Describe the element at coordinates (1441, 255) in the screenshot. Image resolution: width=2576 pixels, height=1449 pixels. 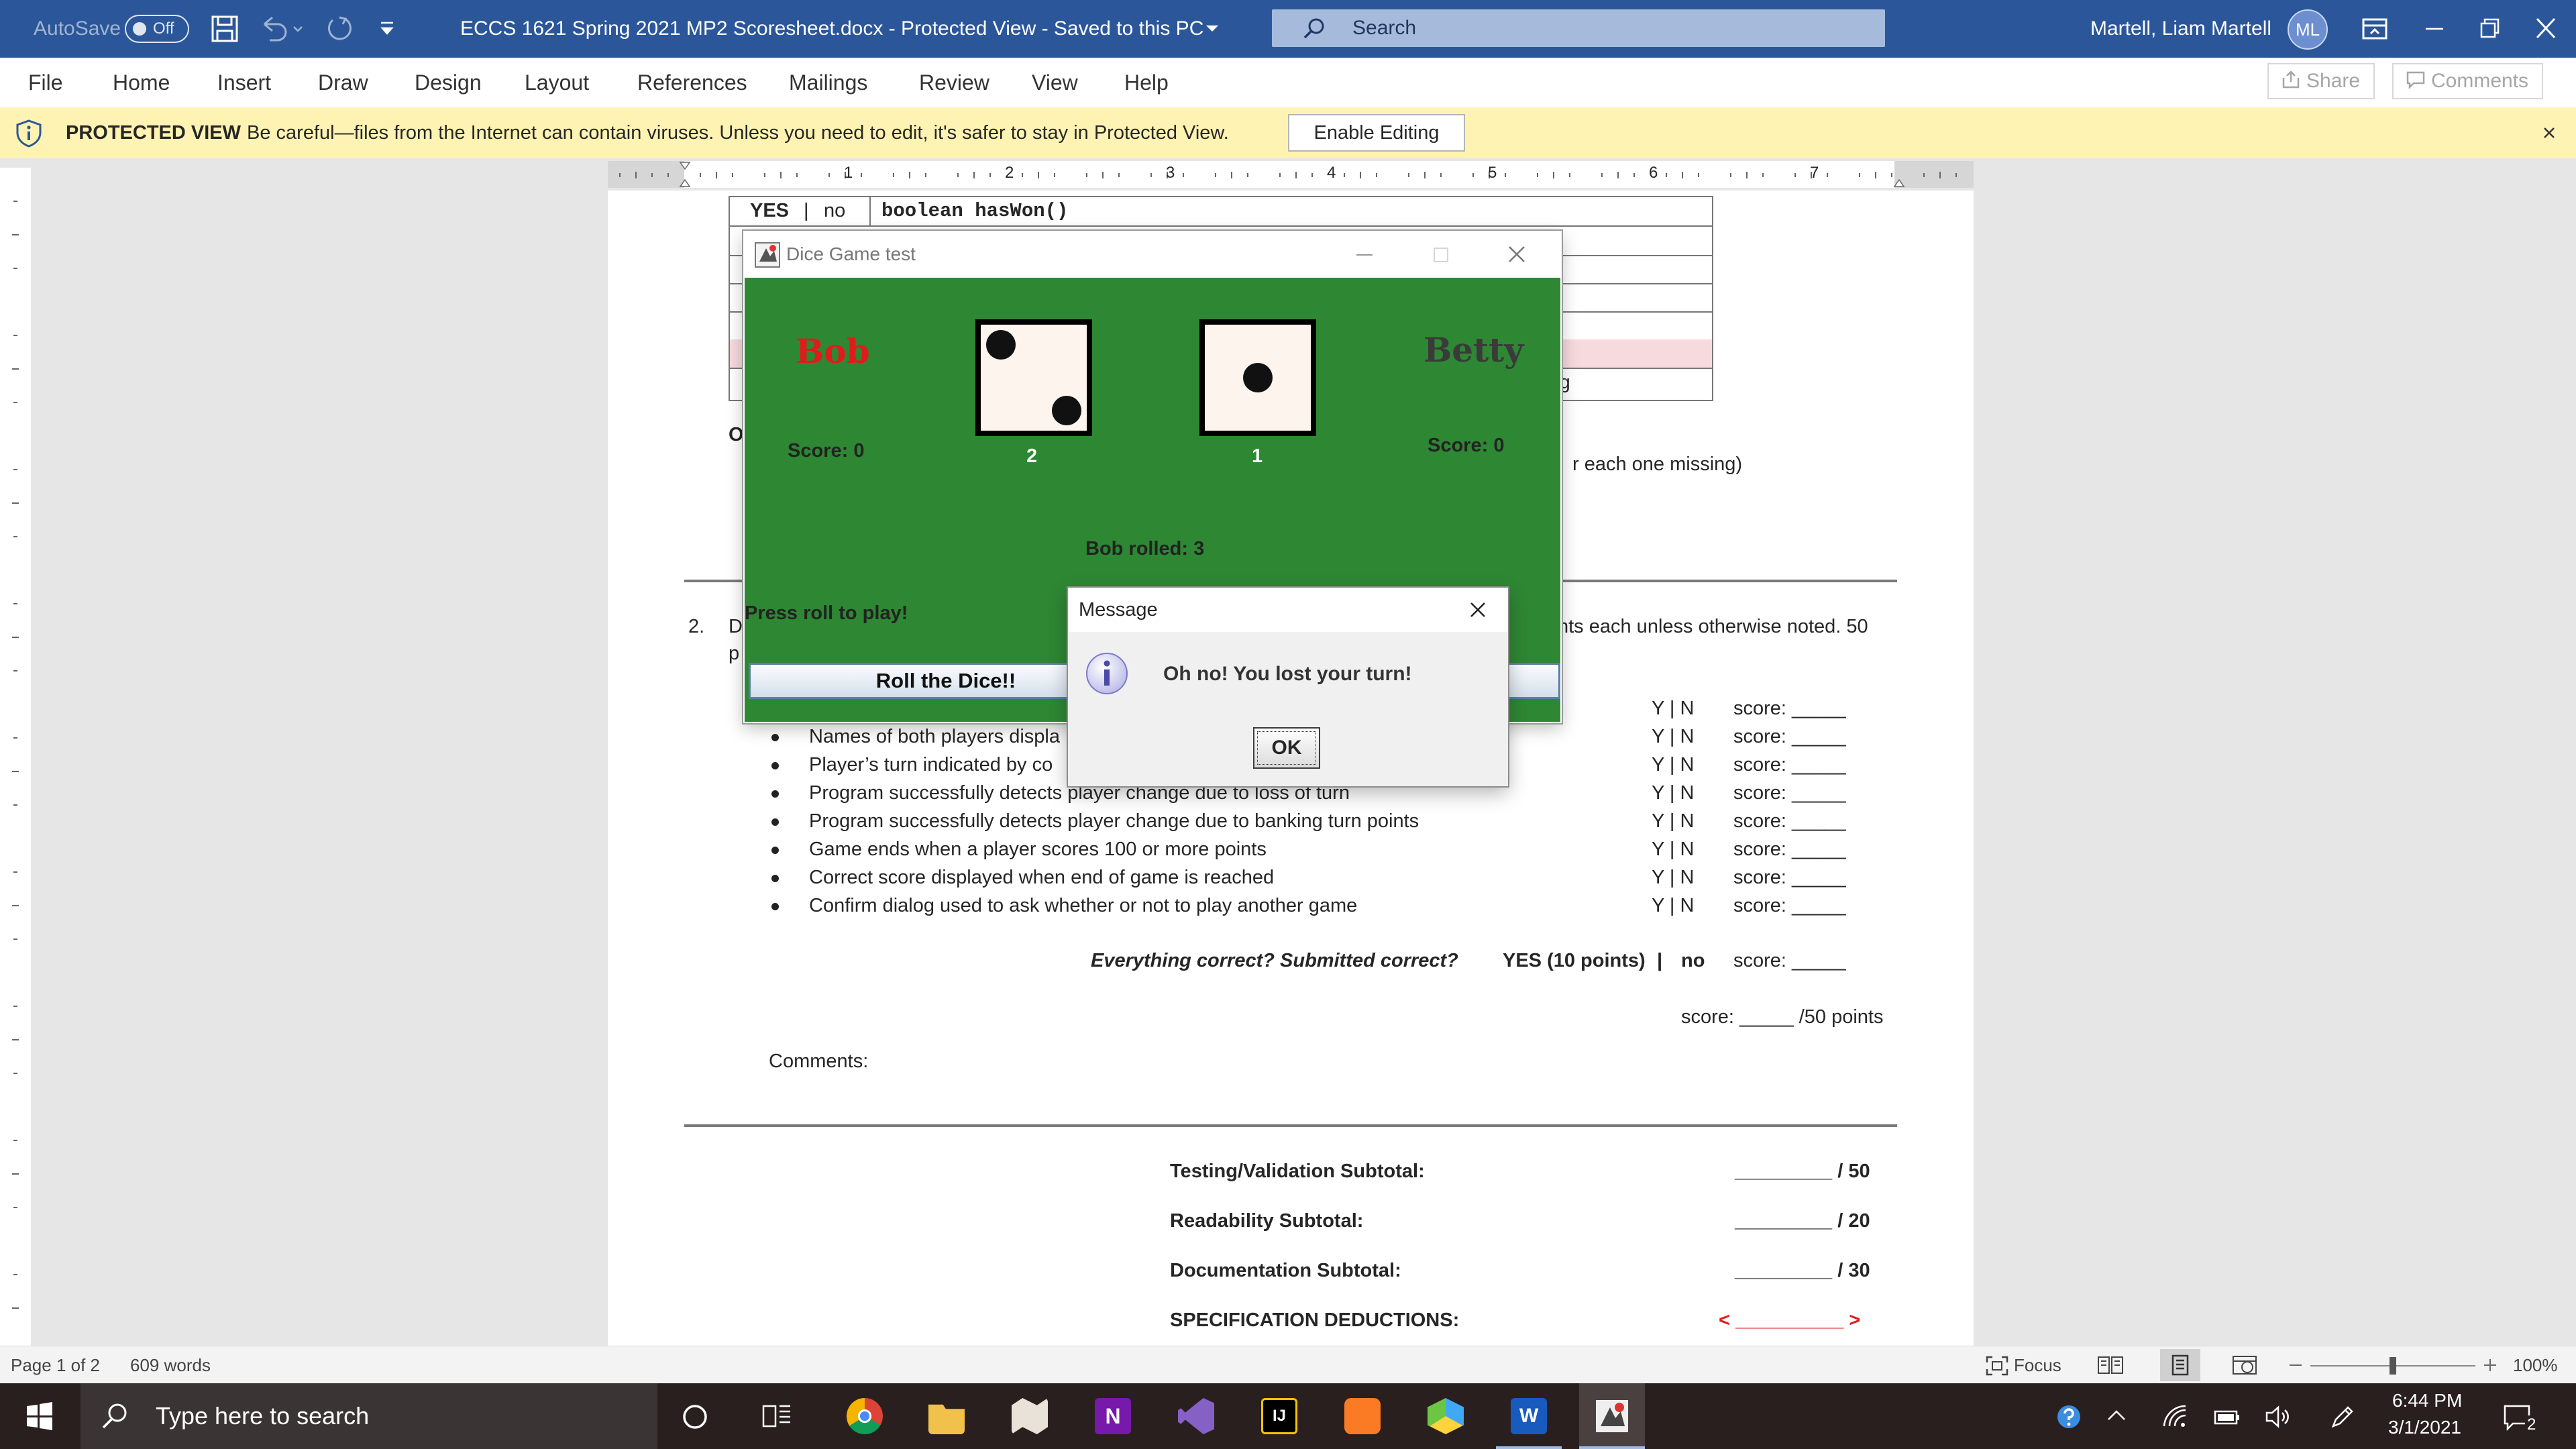
I see `maximize-icon` at that location.